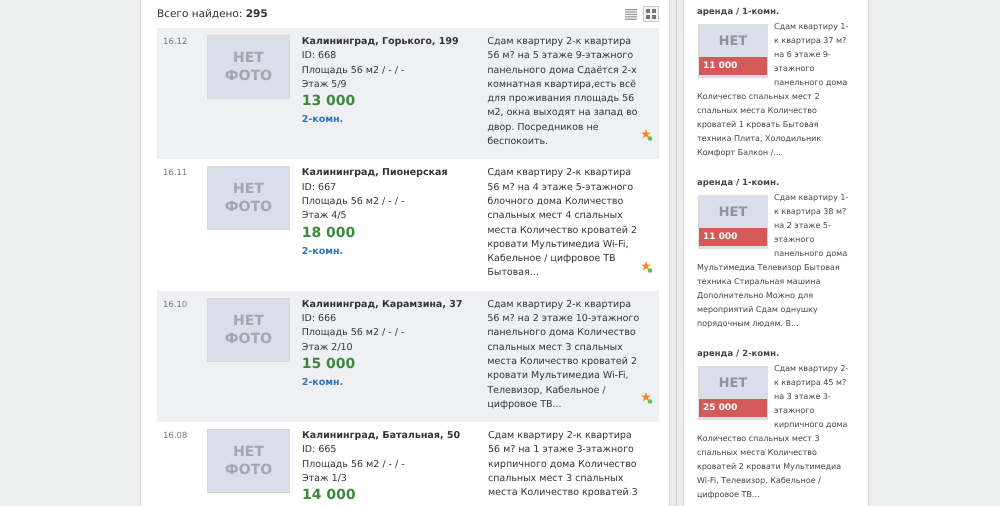 This screenshot has width=1000, height=506. I want to click on grid-view-button, so click(651, 14).